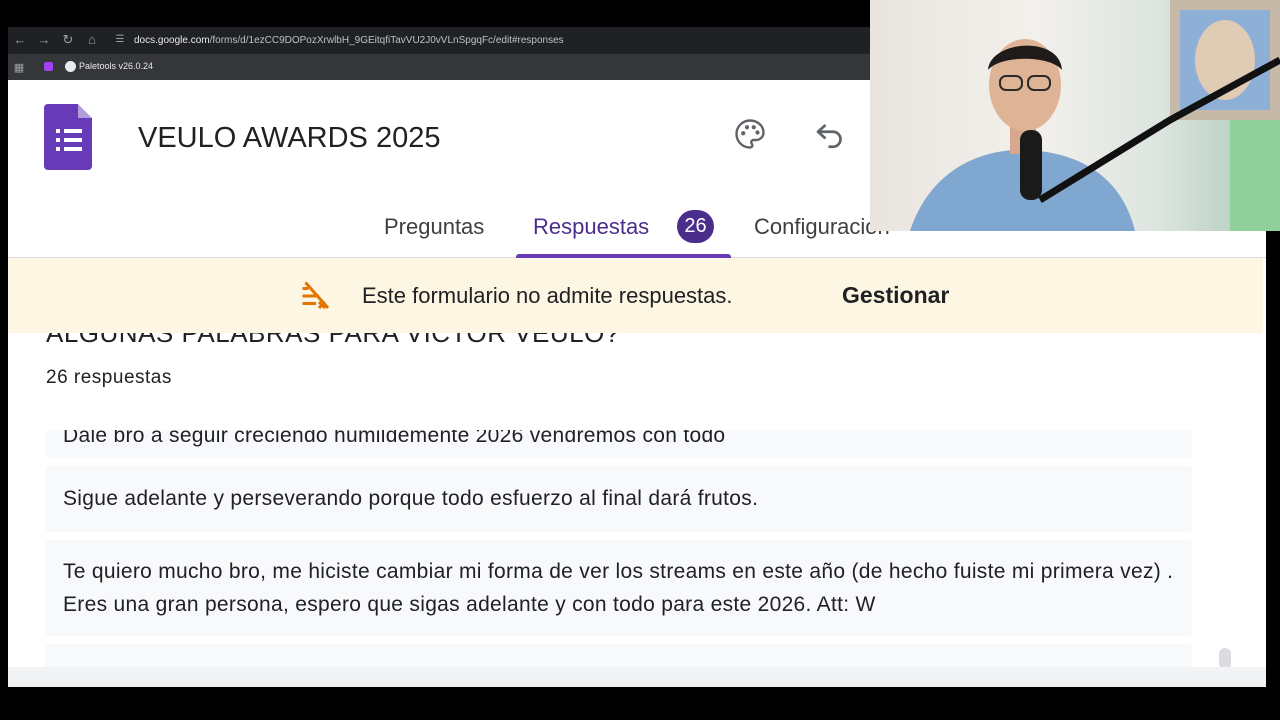 Image resolution: width=1280 pixels, height=720 pixels. Describe the element at coordinates (68, 137) in the screenshot. I see `google-forms-icon` at that location.